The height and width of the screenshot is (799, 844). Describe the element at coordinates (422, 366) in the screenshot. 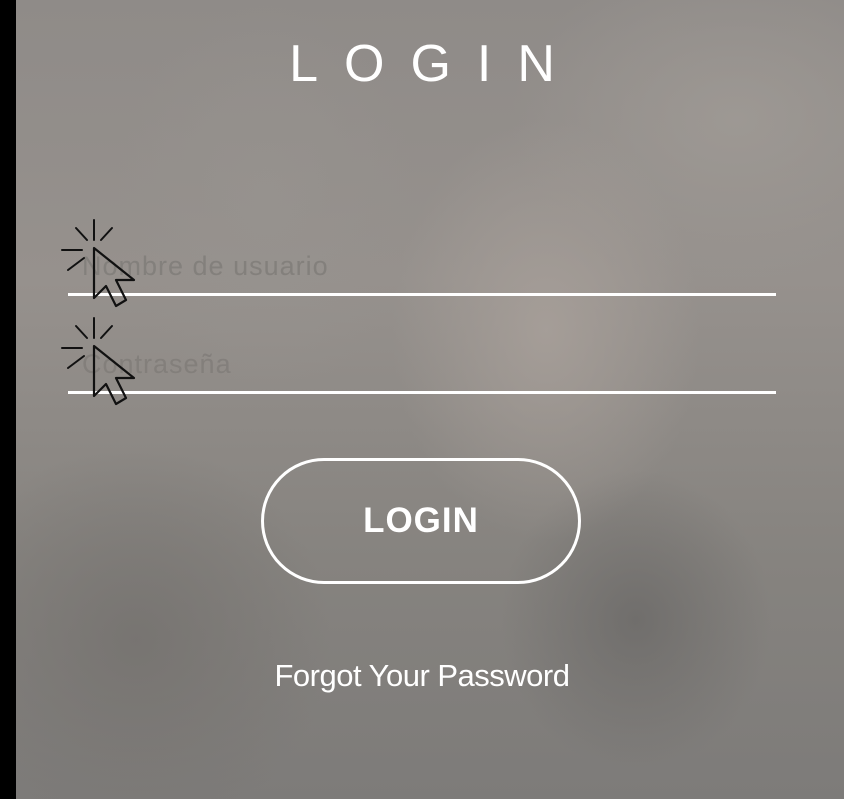

I see `password-input` at that location.